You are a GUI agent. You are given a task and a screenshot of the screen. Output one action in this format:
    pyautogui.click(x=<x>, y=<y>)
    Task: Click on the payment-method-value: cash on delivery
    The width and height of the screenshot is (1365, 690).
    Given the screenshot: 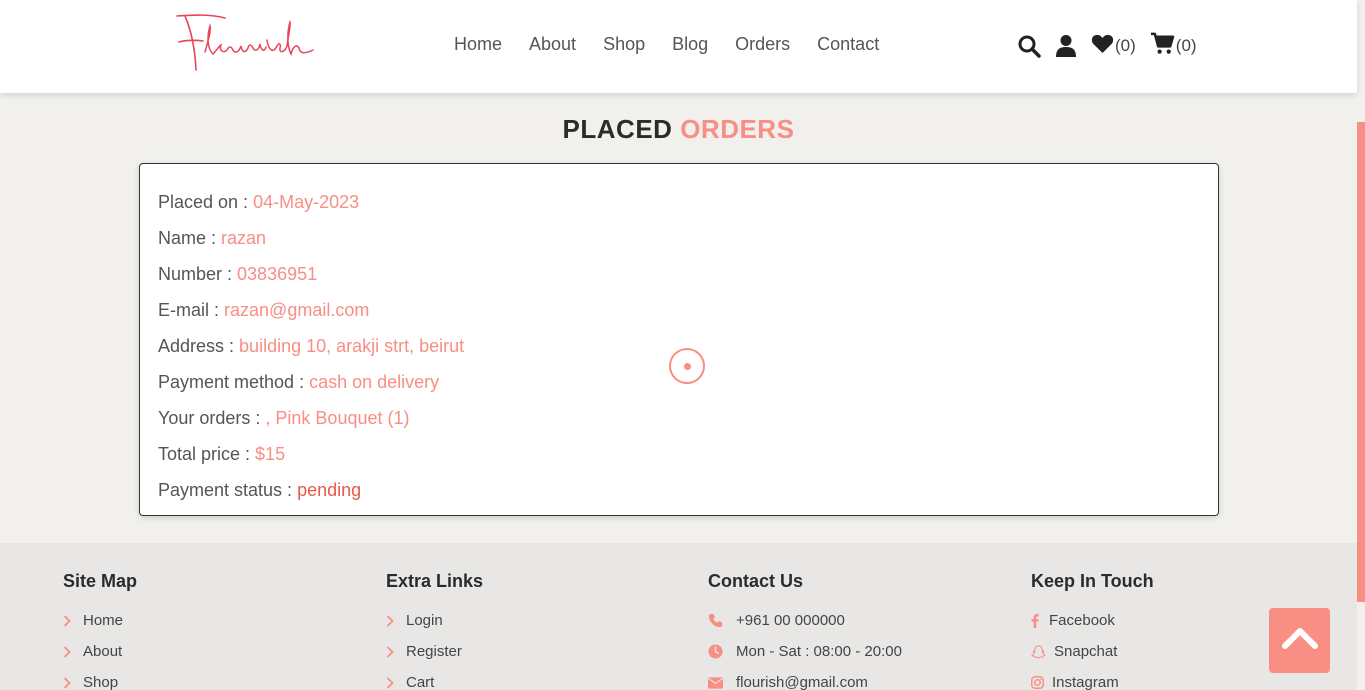 What is the action you would take?
    pyautogui.click(x=374, y=382)
    